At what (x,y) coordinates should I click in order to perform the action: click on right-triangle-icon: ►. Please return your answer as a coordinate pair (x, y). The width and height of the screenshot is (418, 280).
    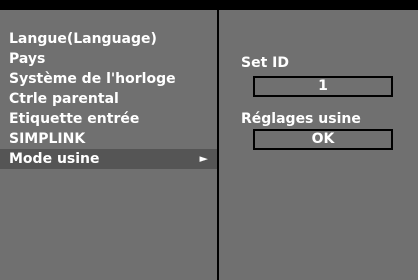
    Looking at the image, I should click on (203, 158).